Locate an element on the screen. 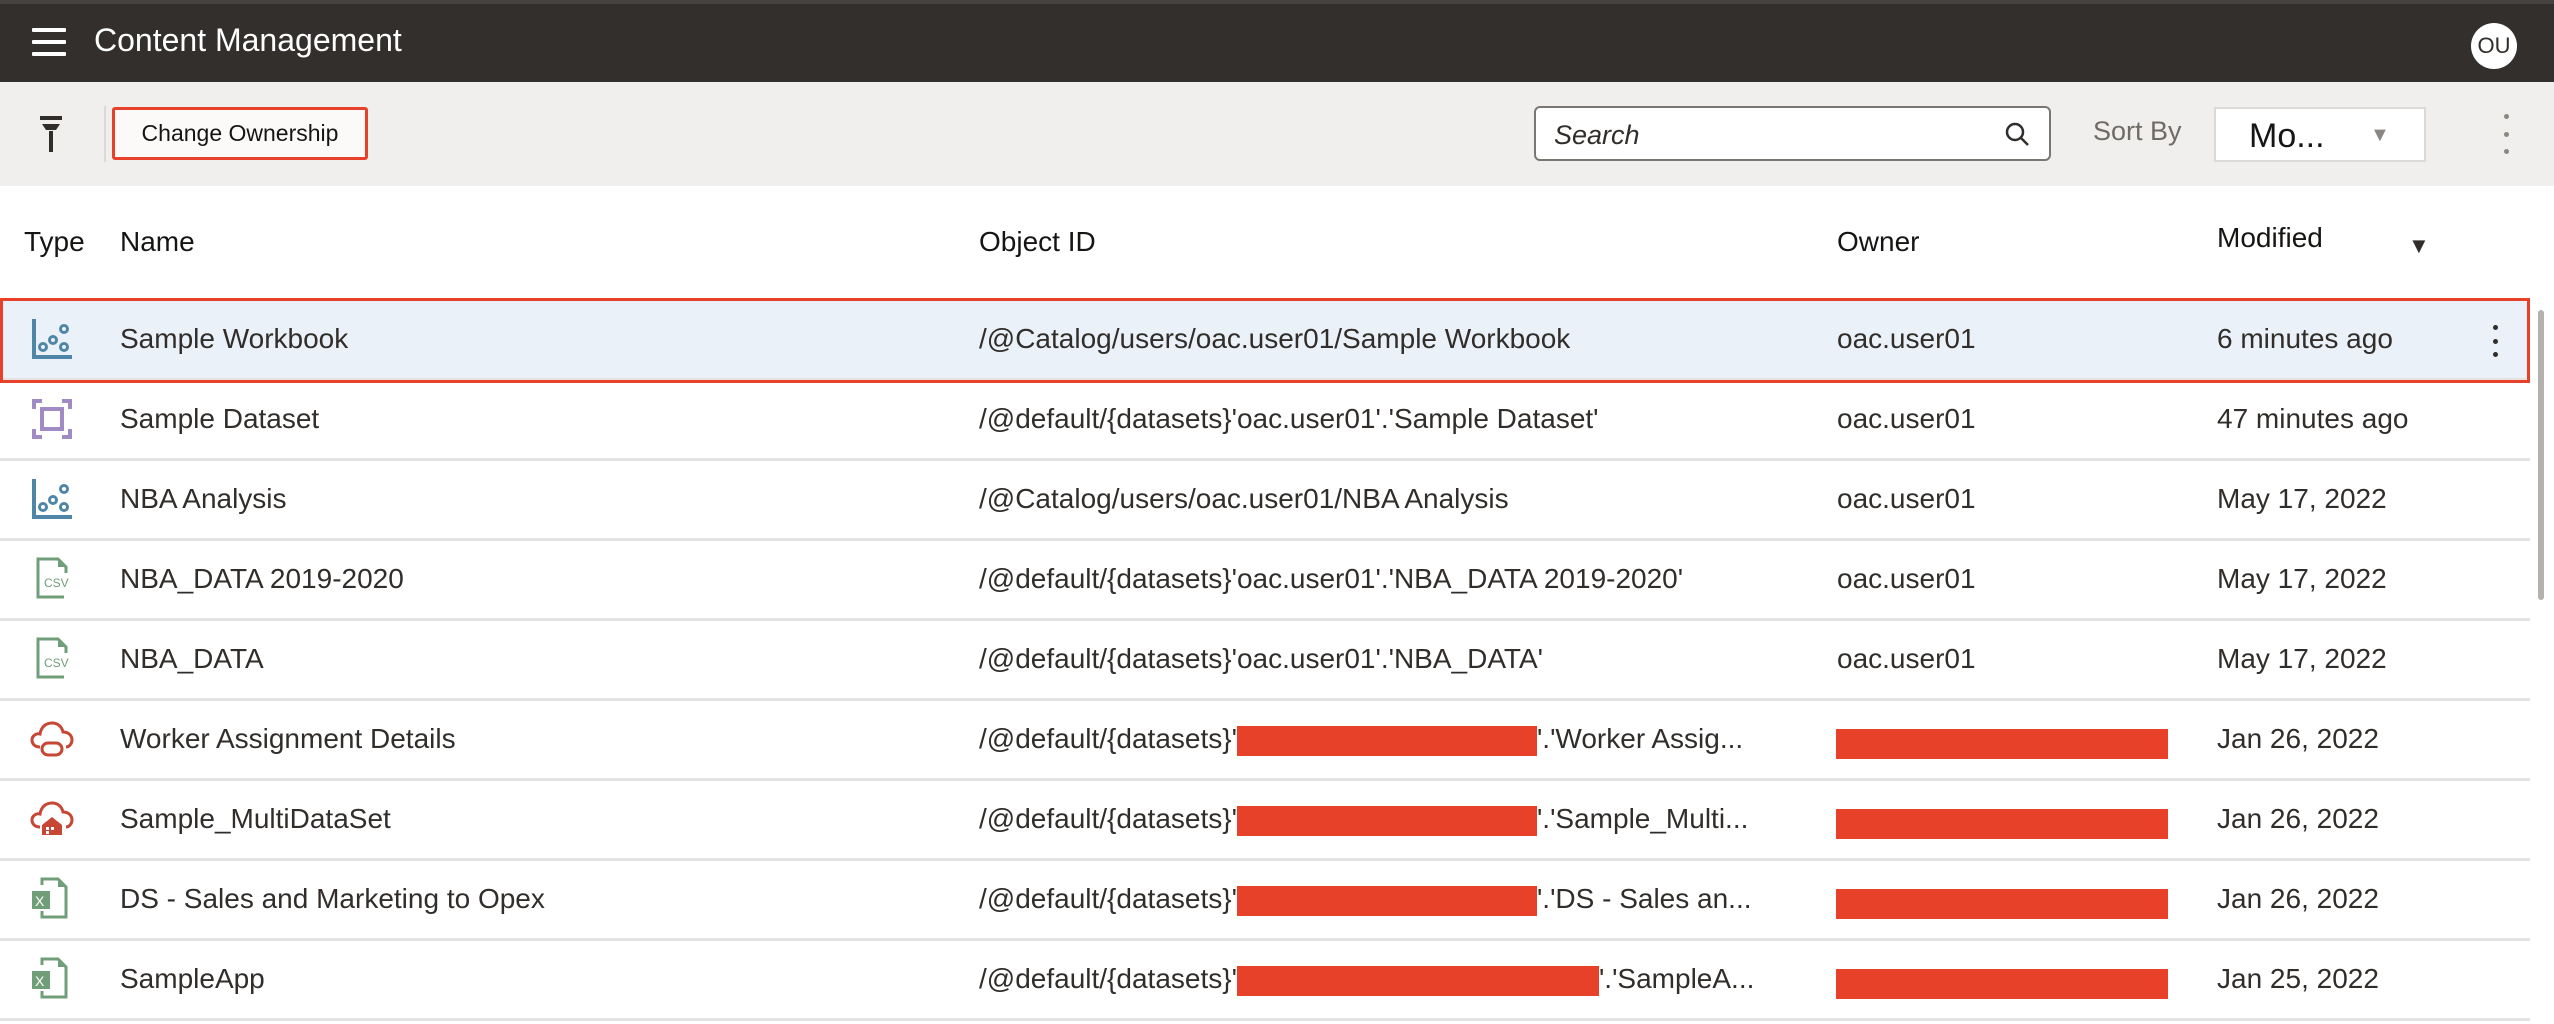 The height and width of the screenshot is (1024, 2554). change-ownership-button: Change Ownership is located at coordinates (240, 133).